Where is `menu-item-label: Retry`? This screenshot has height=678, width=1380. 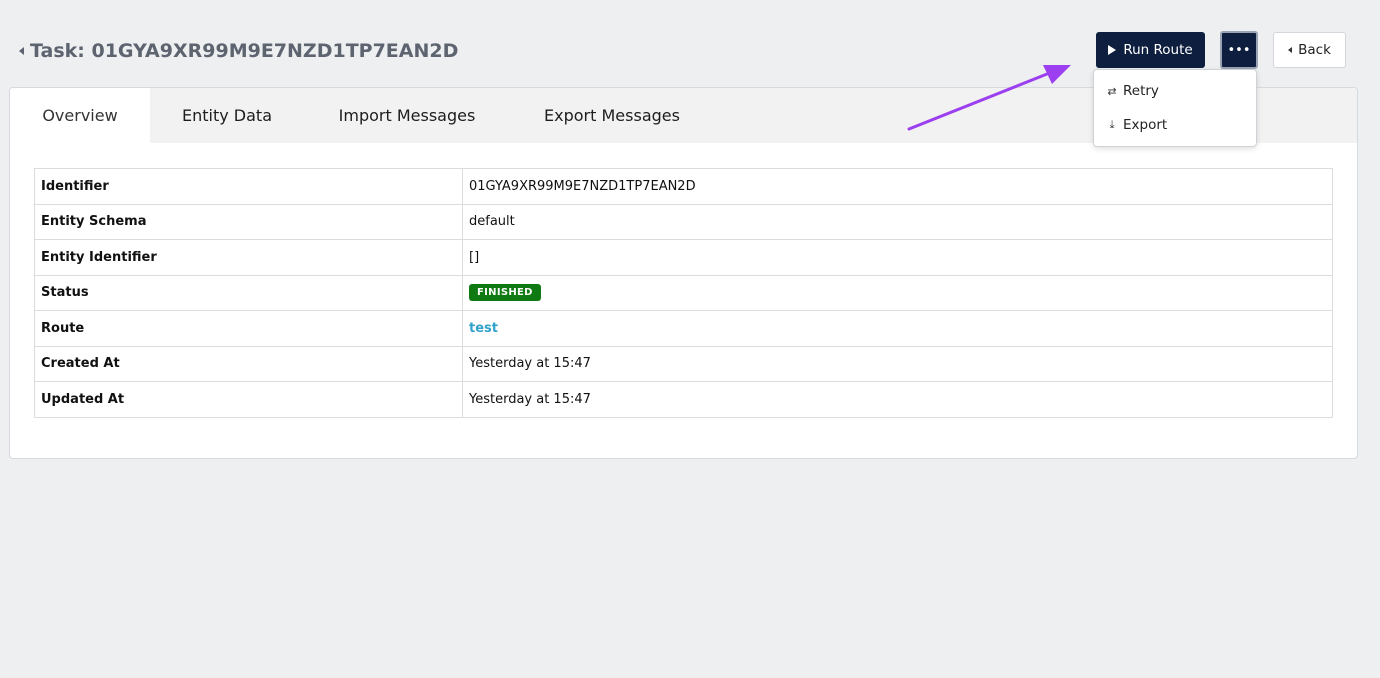
menu-item-label: Retry is located at coordinates (1141, 91).